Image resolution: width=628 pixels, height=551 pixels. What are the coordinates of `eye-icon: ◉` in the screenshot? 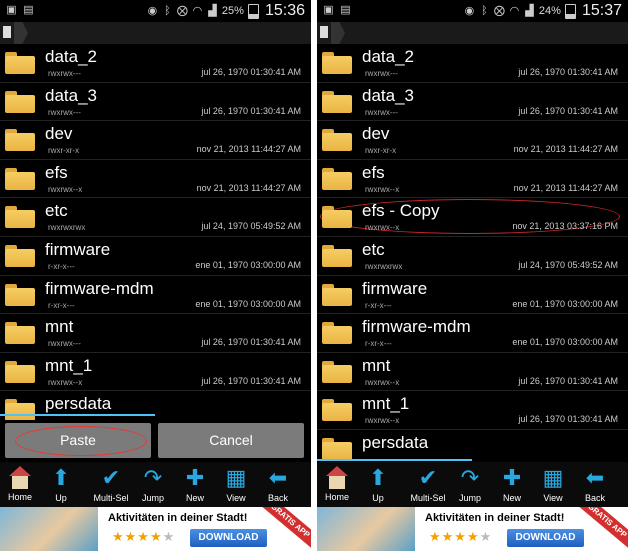 It's located at (469, 10).